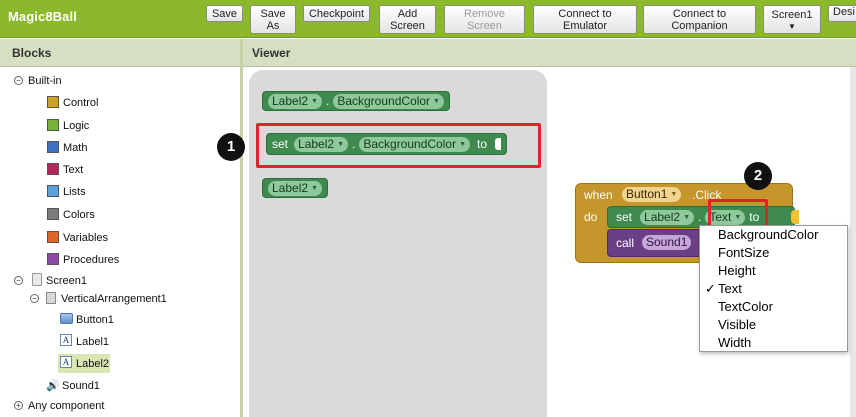  What do you see at coordinates (53, 102) in the screenshot?
I see `control-swatch-icon` at bounding box center [53, 102].